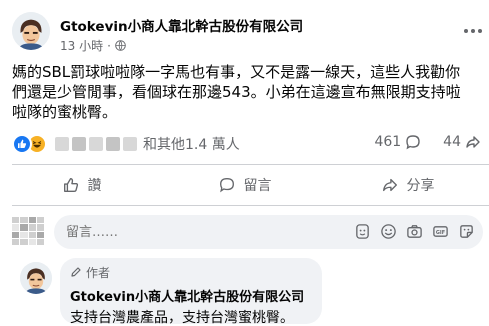  I want to click on reply-author-name: Gtokevin小商人靠北幹古股份有限公司, so click(191, 295).